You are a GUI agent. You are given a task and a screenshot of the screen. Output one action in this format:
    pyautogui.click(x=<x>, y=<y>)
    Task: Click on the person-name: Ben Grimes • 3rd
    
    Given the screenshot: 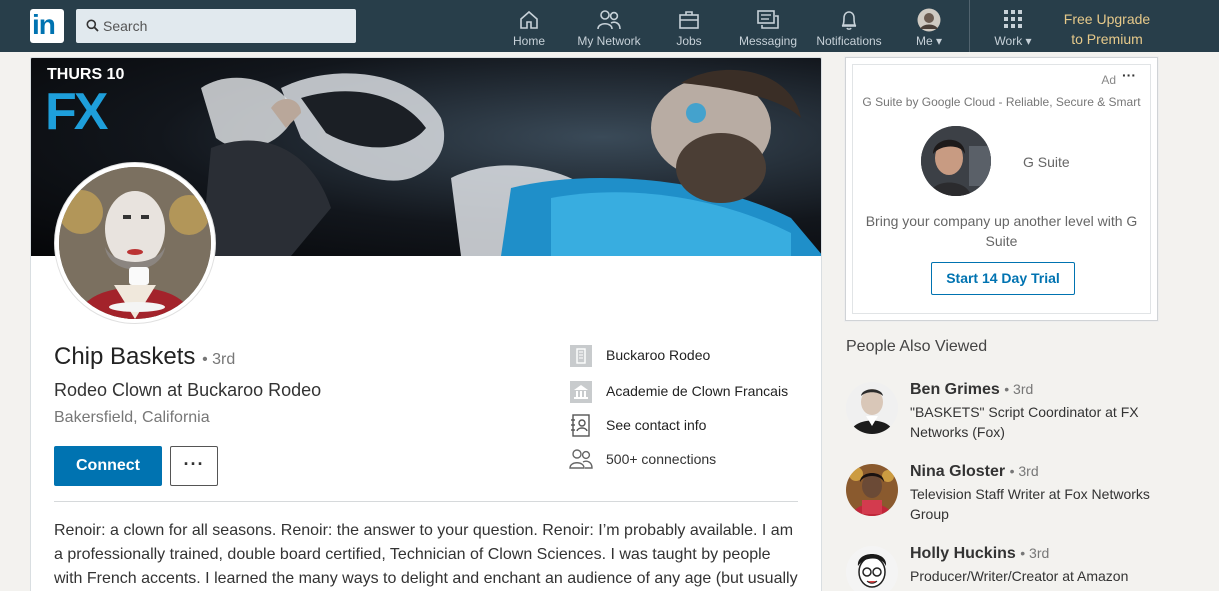 What is the action you would take?
    pyautogui.click(x=971, y=390)
    